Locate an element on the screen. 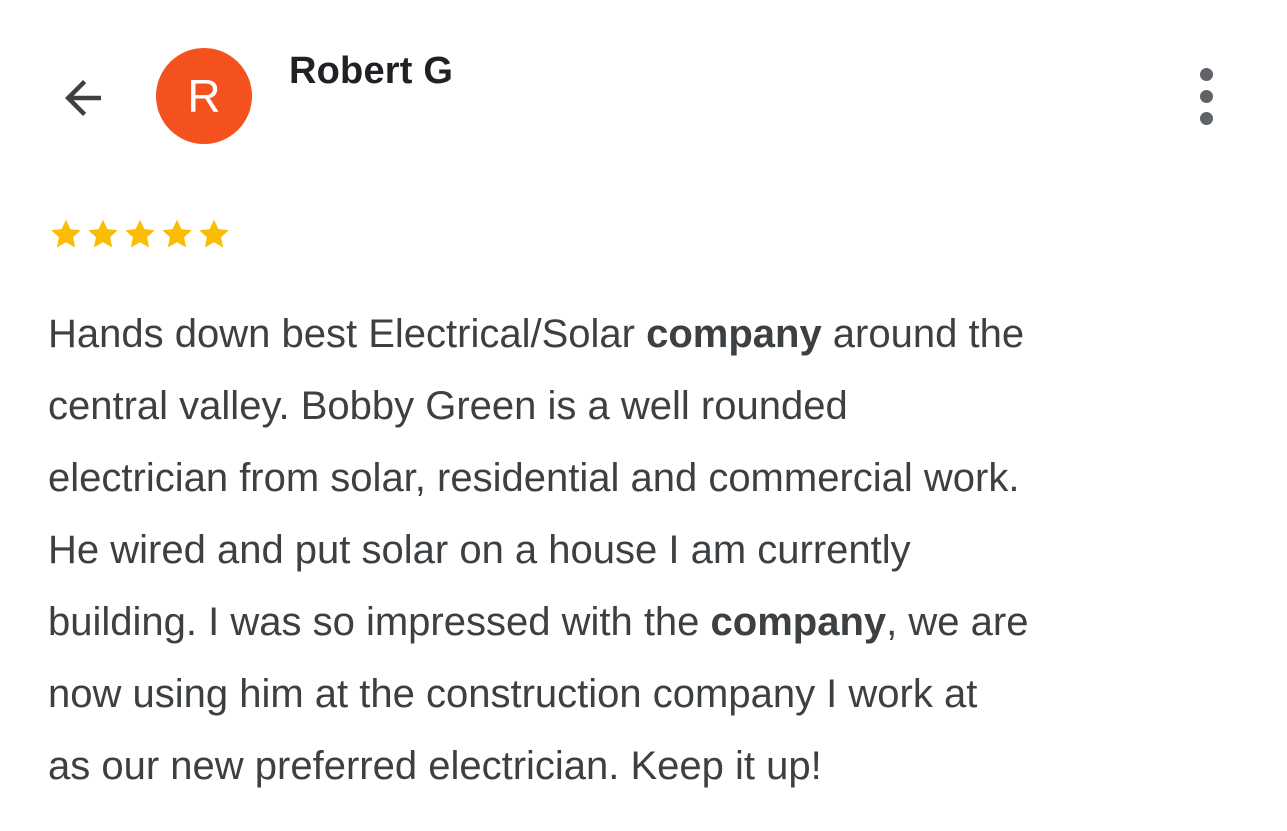  avatar-letter: R is located at coordinates (204, 96).